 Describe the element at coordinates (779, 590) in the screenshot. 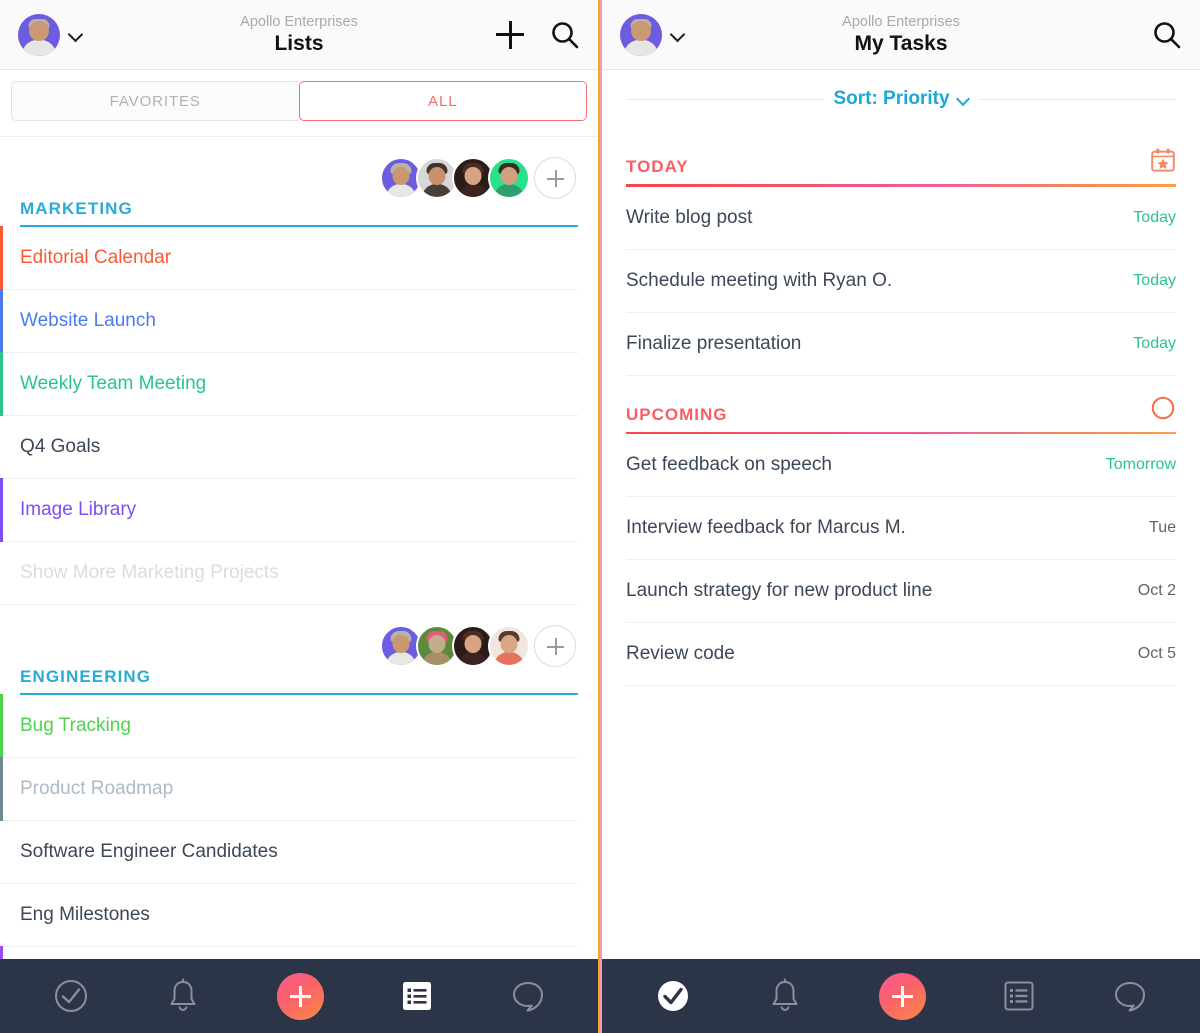

I see `task-name: Launch strategy for new product line` at that location.